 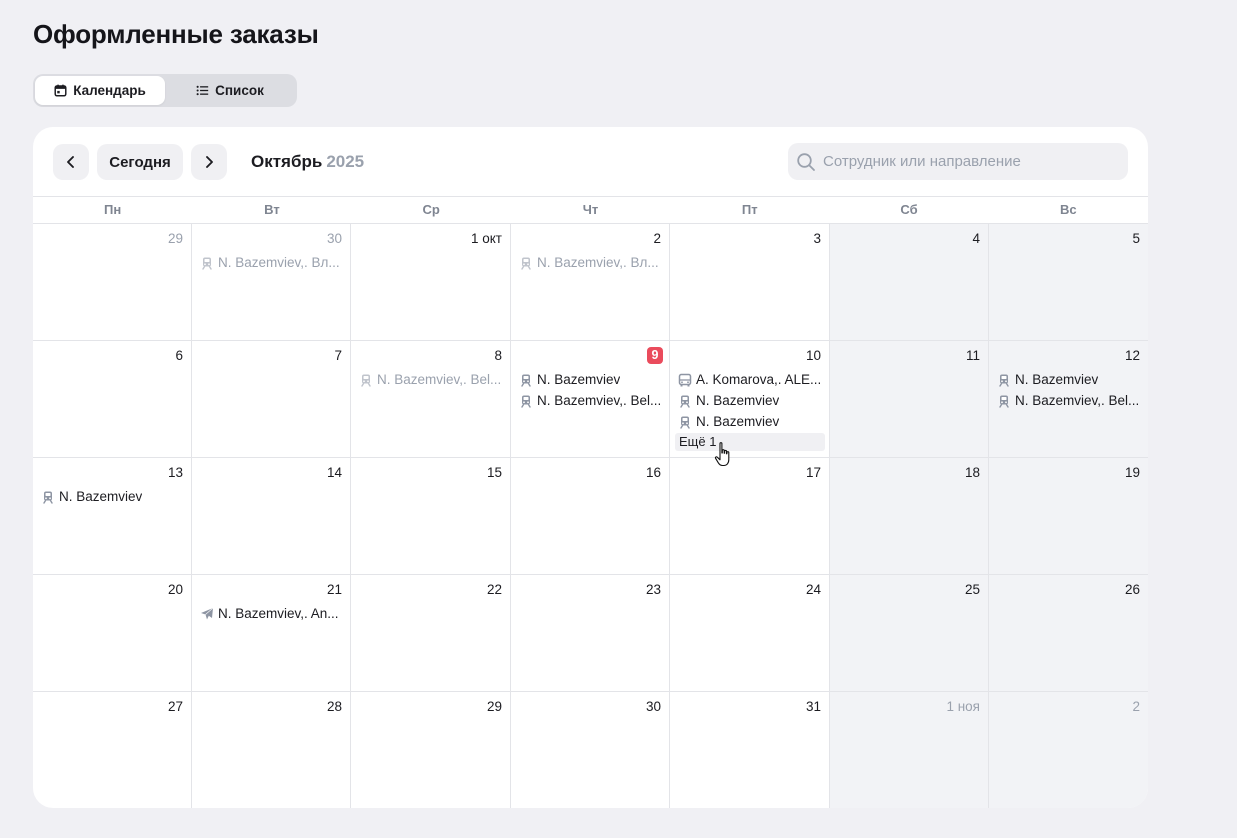 What do you see at coordinates (494, 706) in the screenshot?
I see `day-number: 29` at bounding box center [494, 706].